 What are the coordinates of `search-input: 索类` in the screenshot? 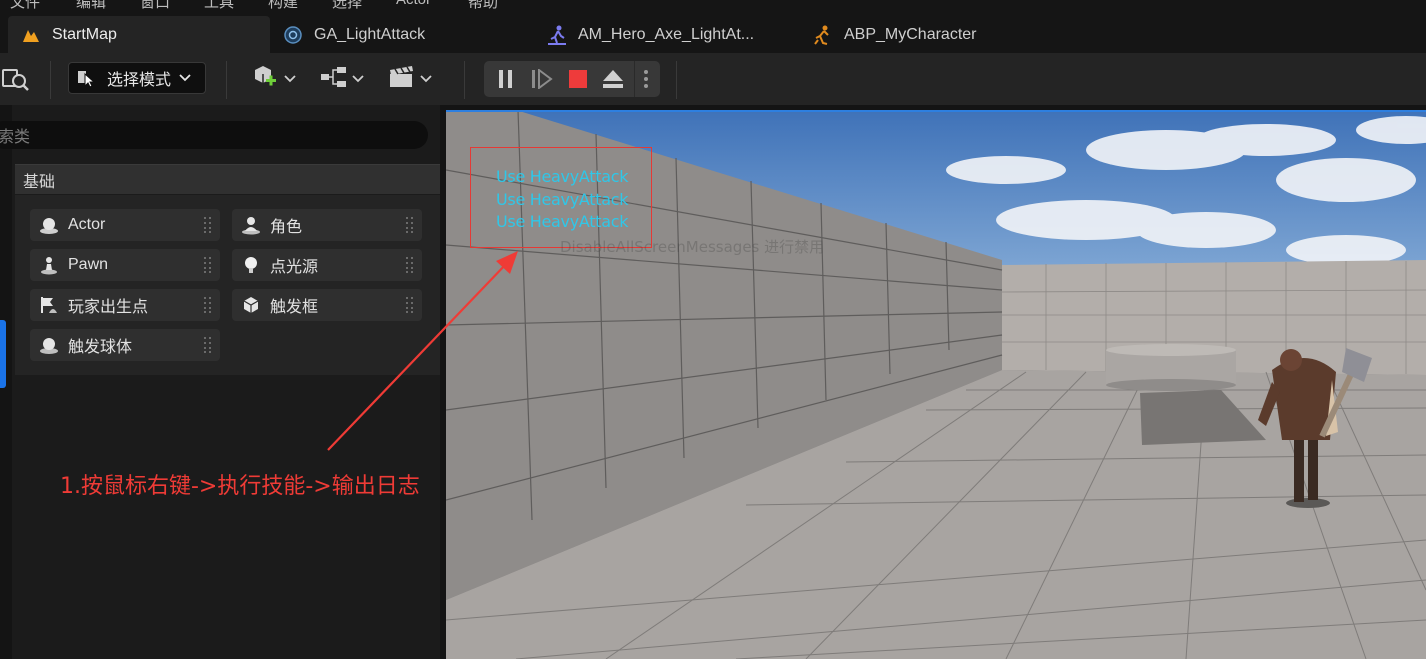 It's located at (214, 135).